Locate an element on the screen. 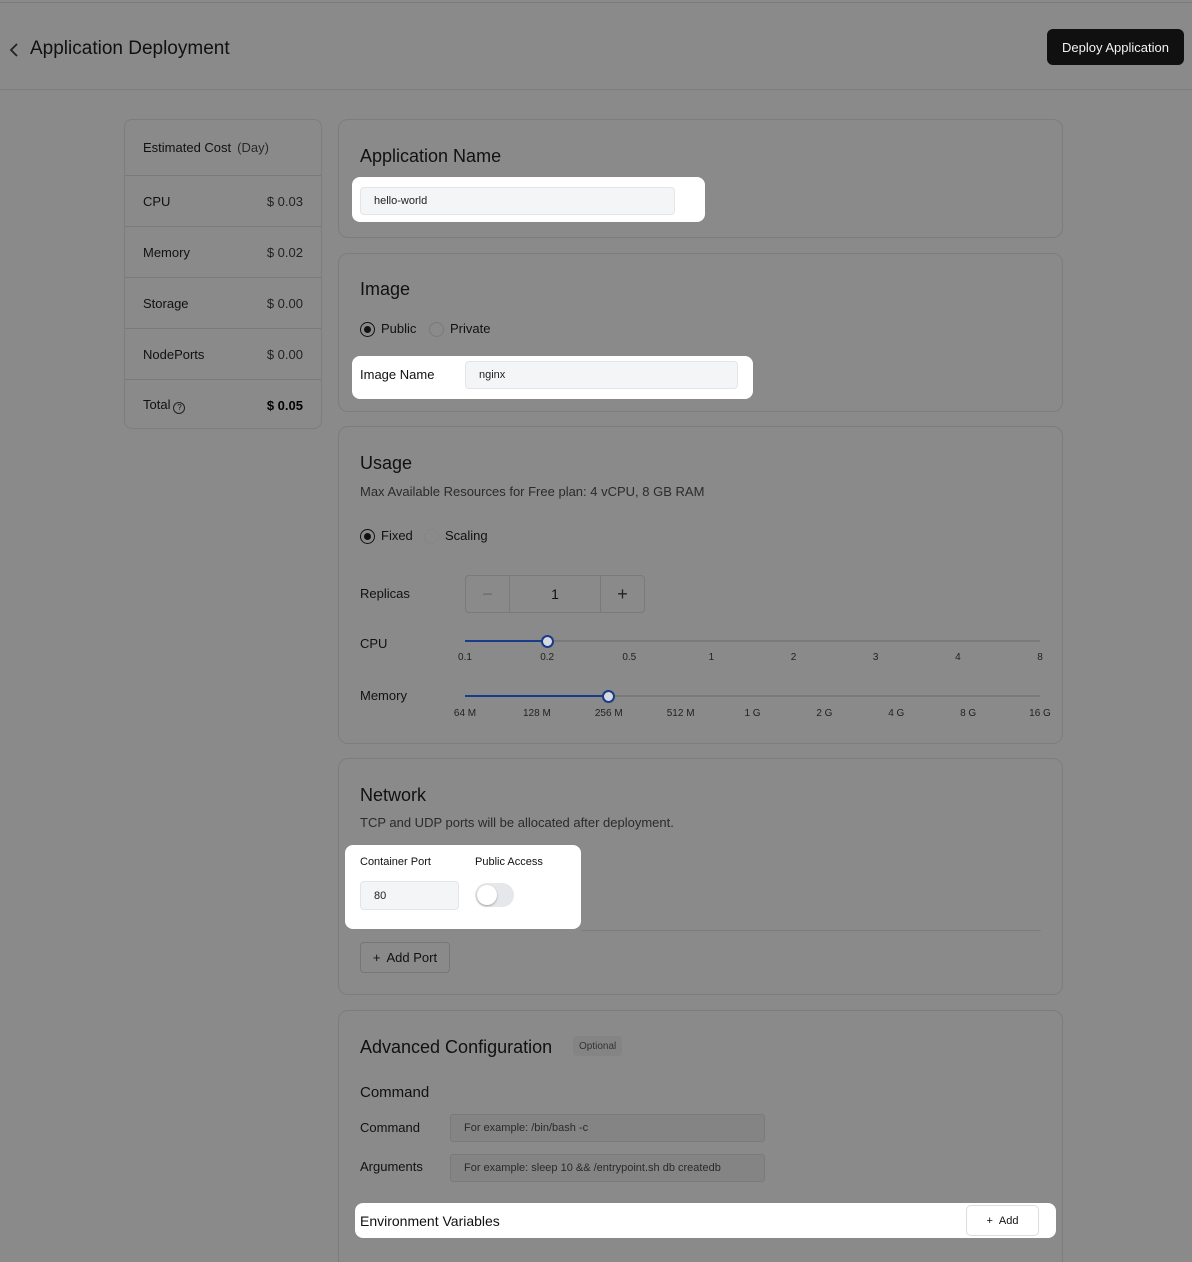 This screenshot has height=1262, width=1192. toggle-knob is located at coordinates (487, 895).